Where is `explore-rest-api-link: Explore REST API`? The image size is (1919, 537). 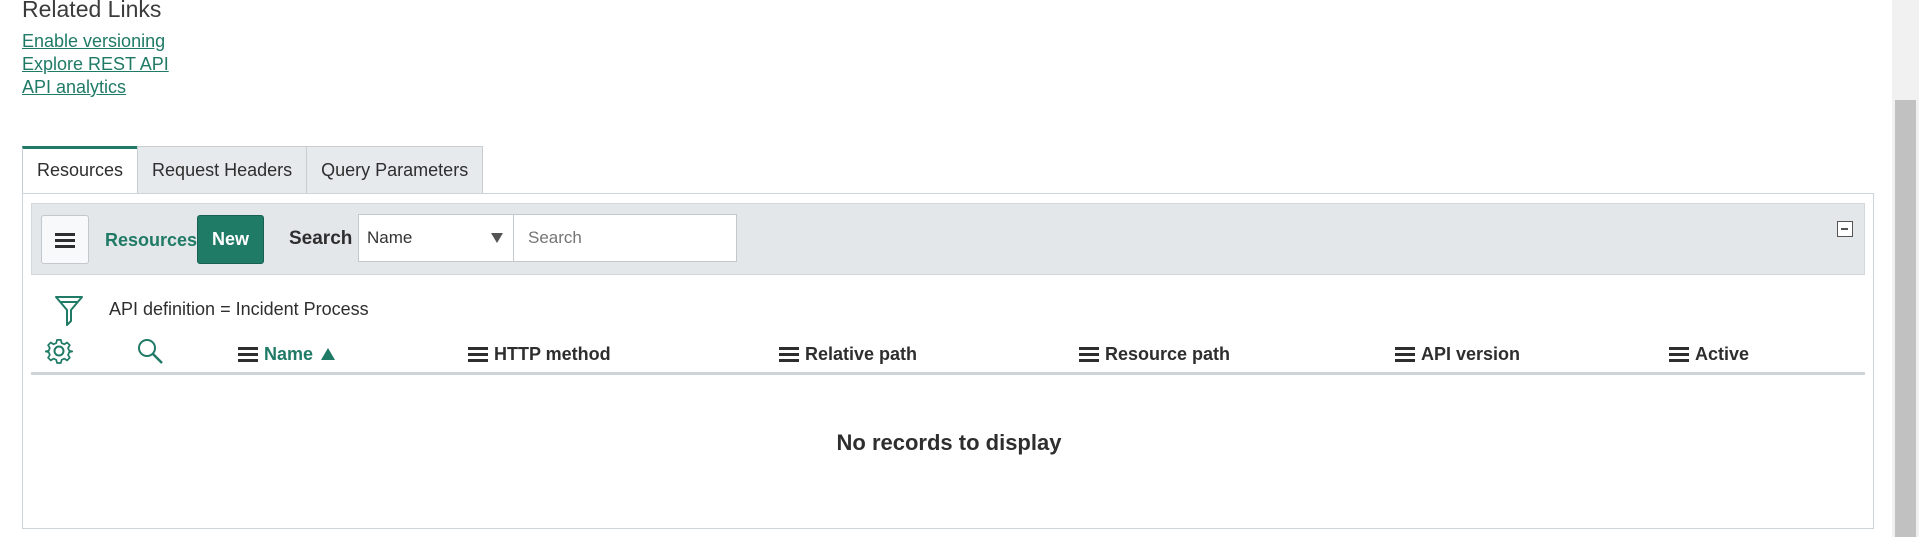
explore-rest-api-link: Explore REST API is located at coordinates (95, 64).